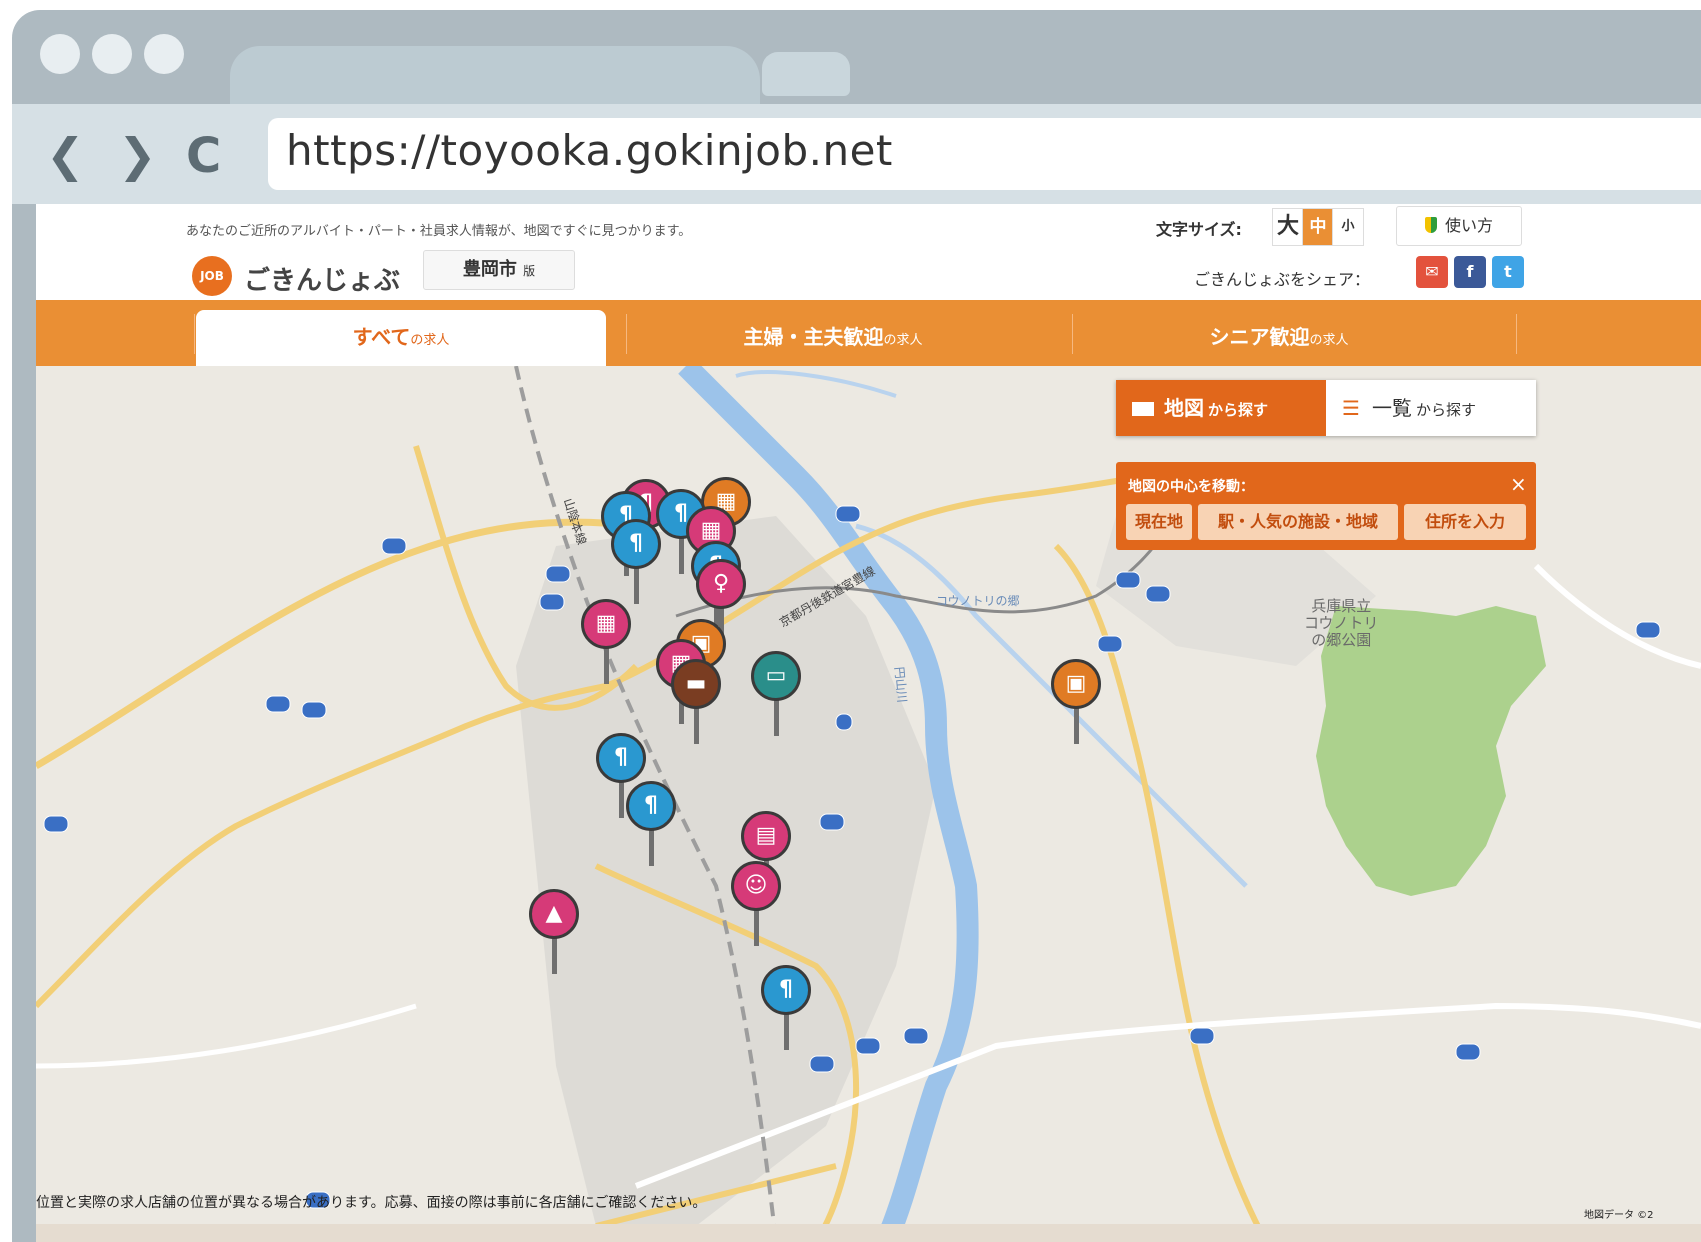  Describe the element at coordinates (696, 684) in the screenshot. I see `sofa-job-pin-icon: ▬` at that location.